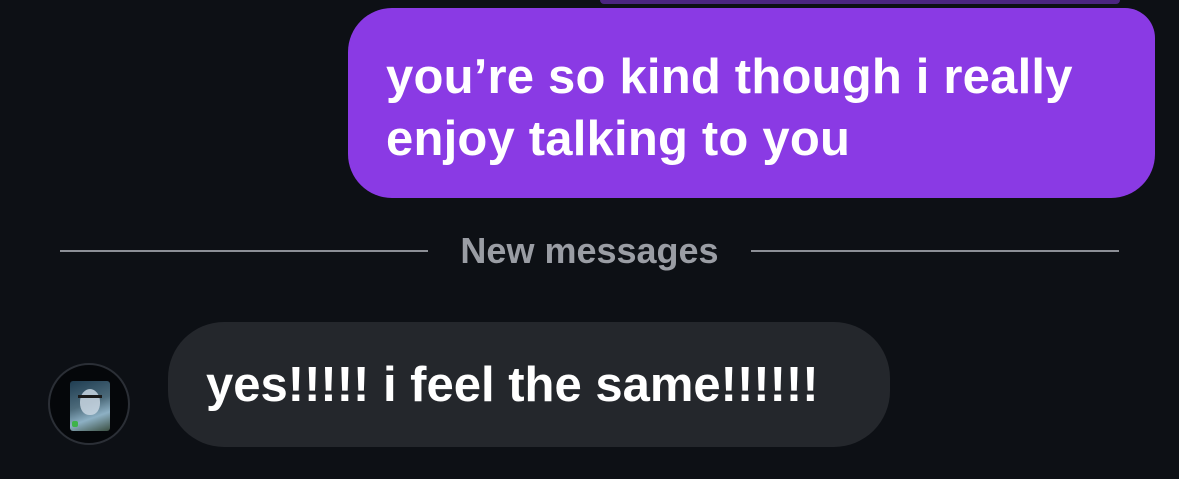  I want to click on new-messages-label: New messages, so click(589, 250).